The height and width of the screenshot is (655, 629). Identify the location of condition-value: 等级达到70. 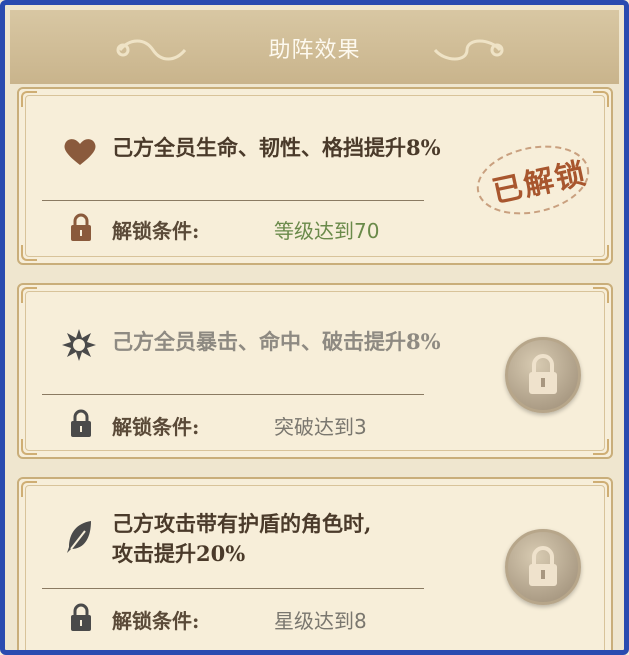
(327, 231).